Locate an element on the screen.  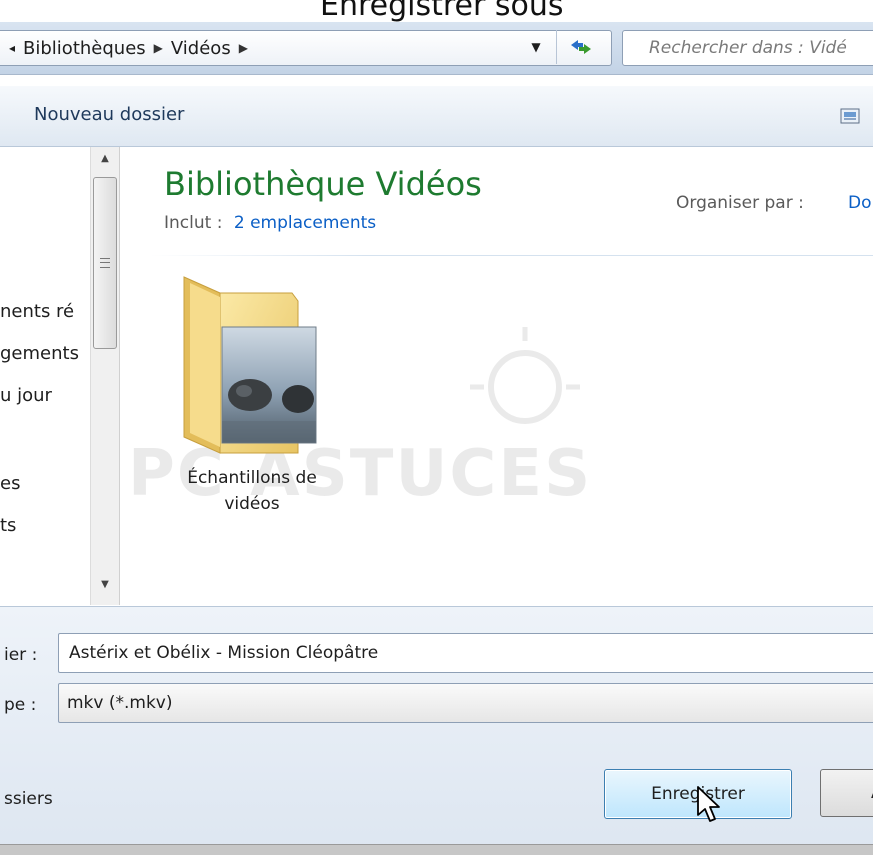
arrange-by-dropdown: Do is located at coordinates (860, 203).